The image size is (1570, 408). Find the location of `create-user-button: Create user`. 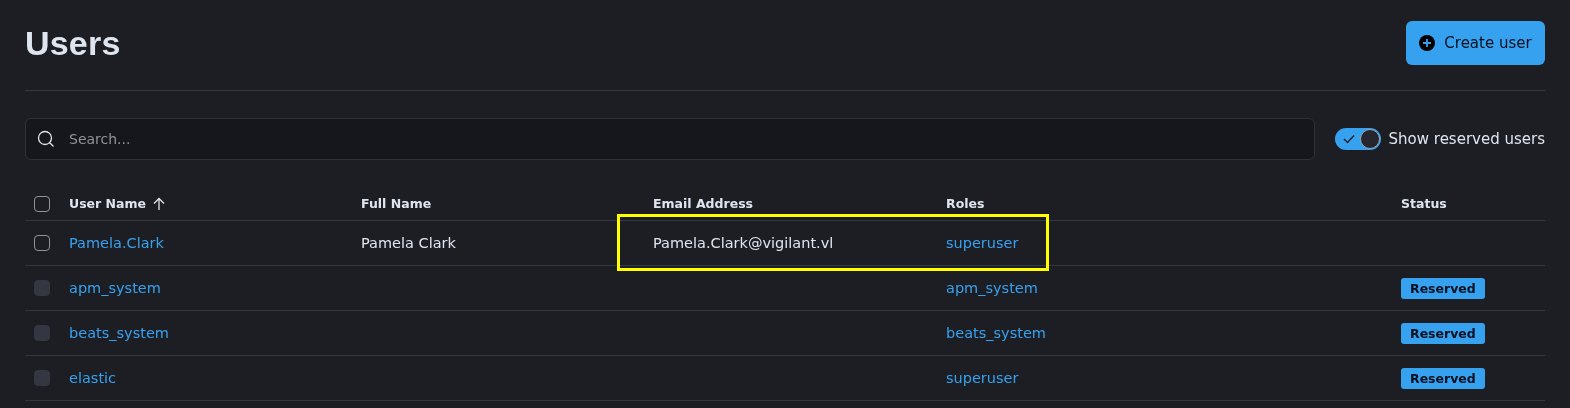

create-user-button: Create user is located at coordinates (1475, 43).